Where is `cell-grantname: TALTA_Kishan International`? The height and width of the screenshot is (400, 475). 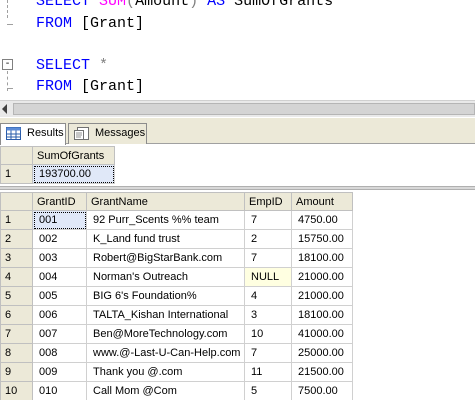 cell-grantname: TALTA_Kishan International is located at coordinates (165, 315).